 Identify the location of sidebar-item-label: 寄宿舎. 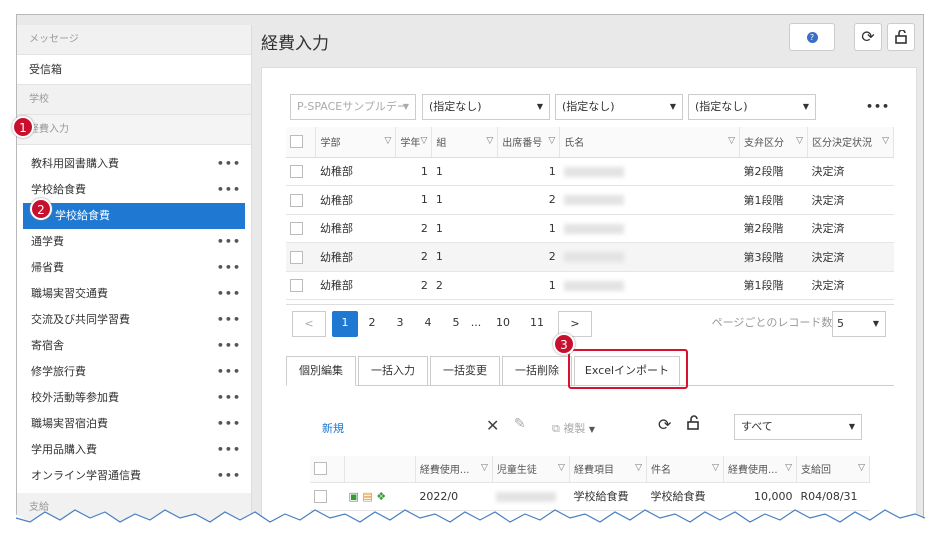
(47, 345).